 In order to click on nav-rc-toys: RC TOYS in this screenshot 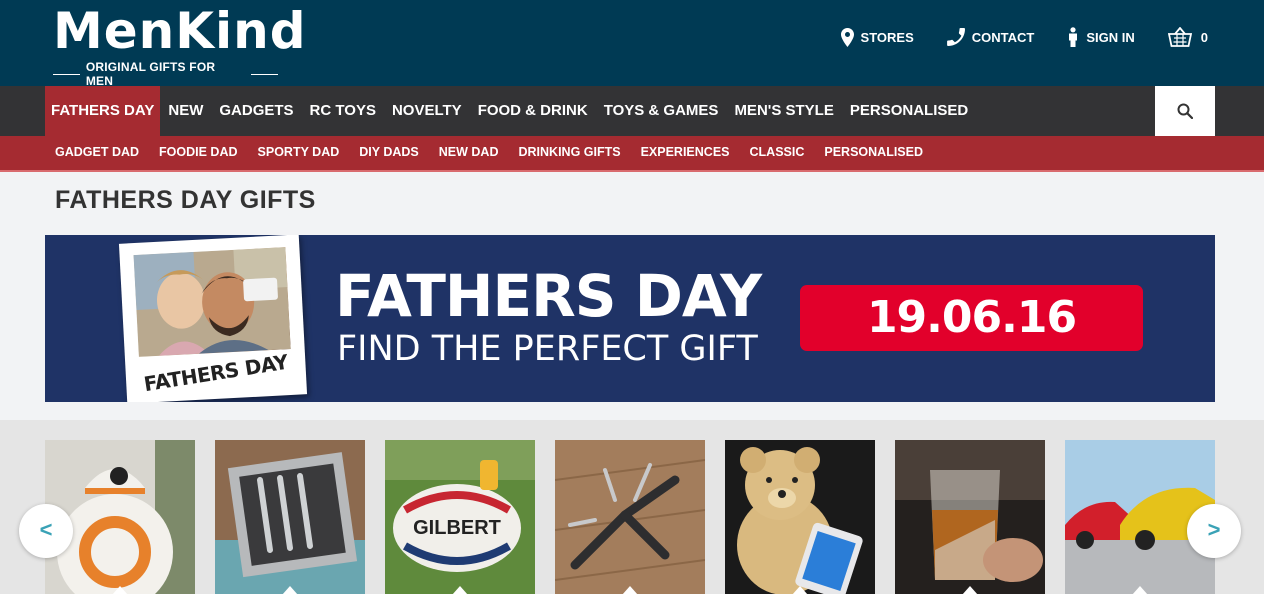, I will do `click(343, 111)`.